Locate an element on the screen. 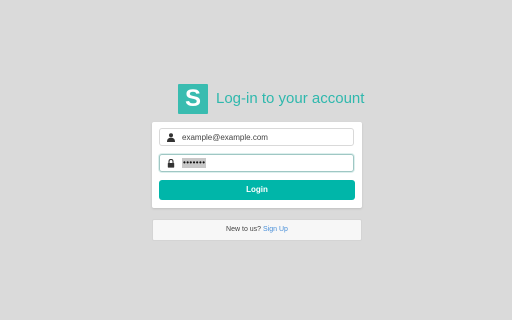 The height and width of the screenshot is (320, 512). login-button: Login is located at coordinates (257, 190).